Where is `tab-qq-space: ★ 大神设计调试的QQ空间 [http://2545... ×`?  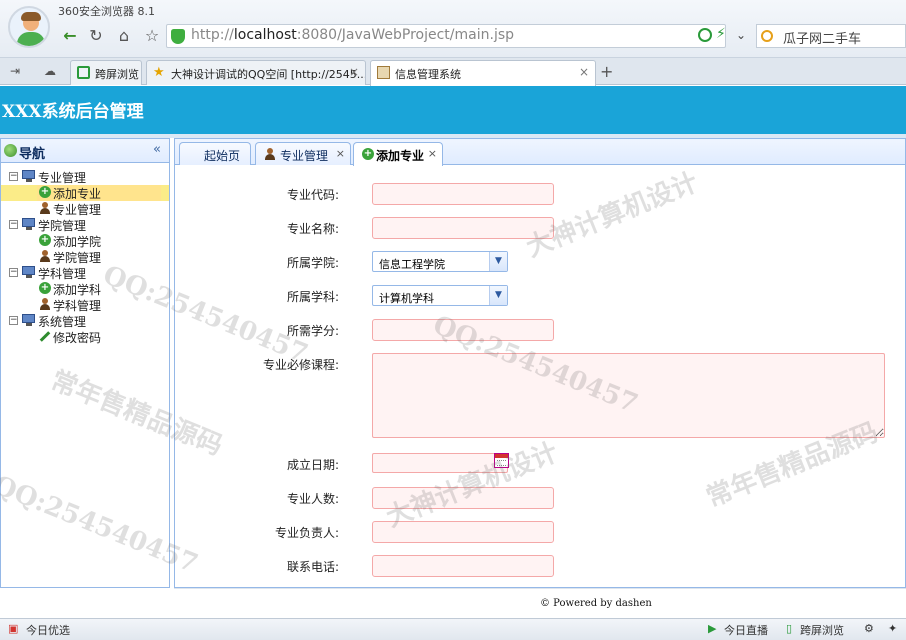
tab-qq-space: ★ 大神设计调试的QQ空间 [http://2545... × is located at coordinates (256, 72).